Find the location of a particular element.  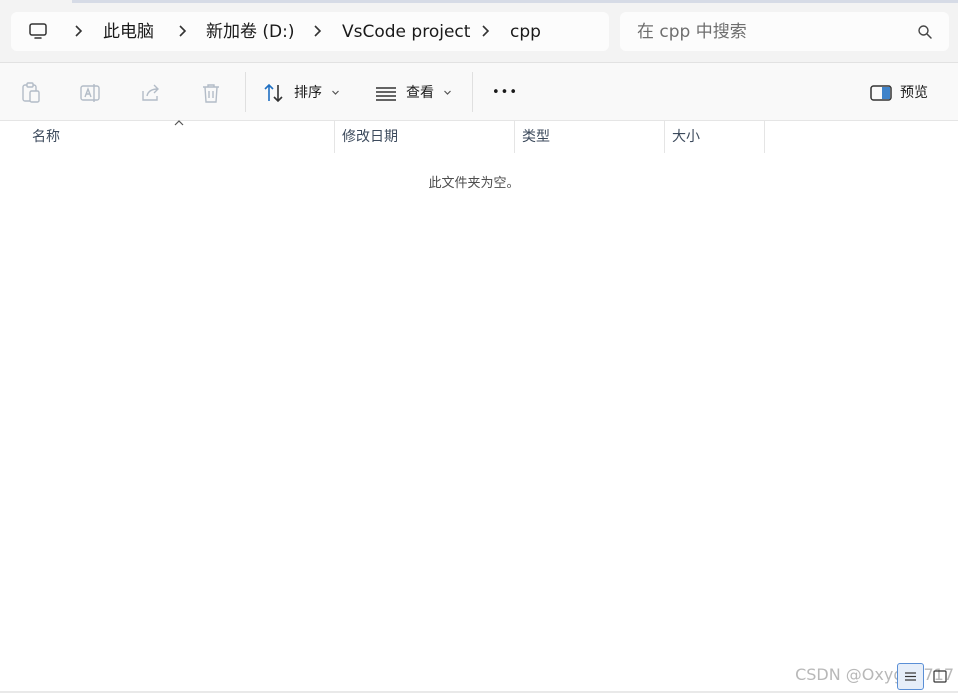

search-input: 在 cpp 中搜索 is located at coordinates (784, 31).